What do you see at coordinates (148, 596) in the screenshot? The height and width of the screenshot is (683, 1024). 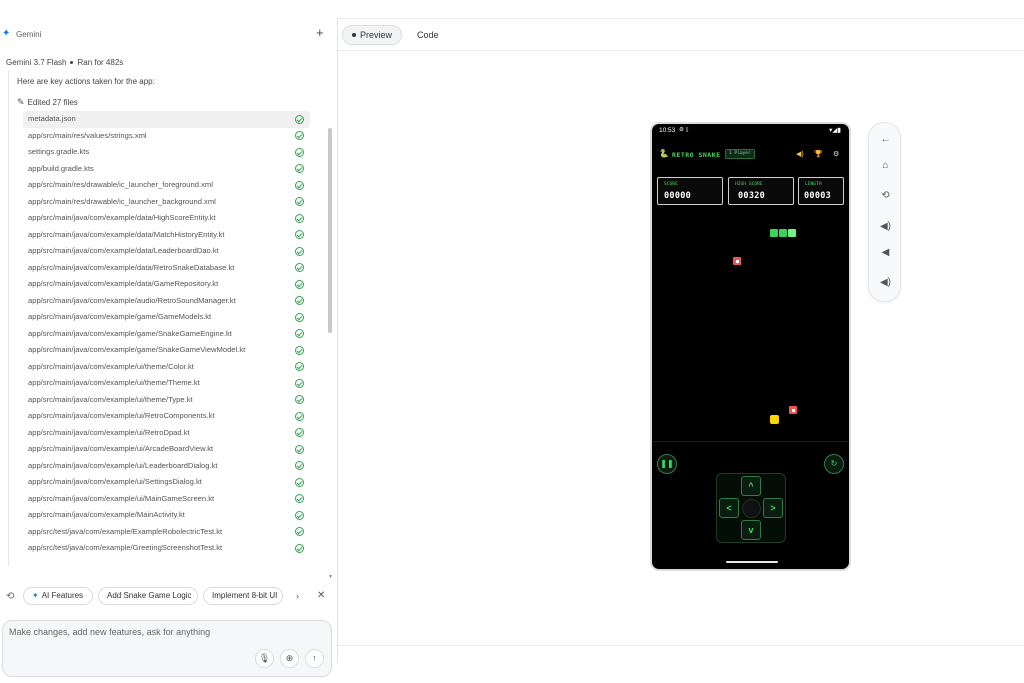 I see `chip-add-snake-logic: Add Snake Game Logic` at bounding box center [148, 596].